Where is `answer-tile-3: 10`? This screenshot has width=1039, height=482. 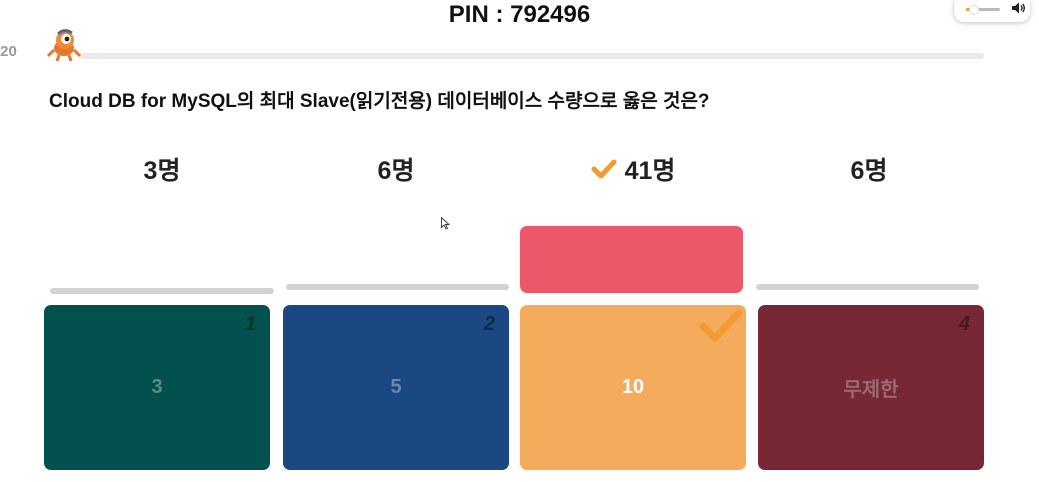
answer-tile-3: 10 is located at coordinates (633, 387).